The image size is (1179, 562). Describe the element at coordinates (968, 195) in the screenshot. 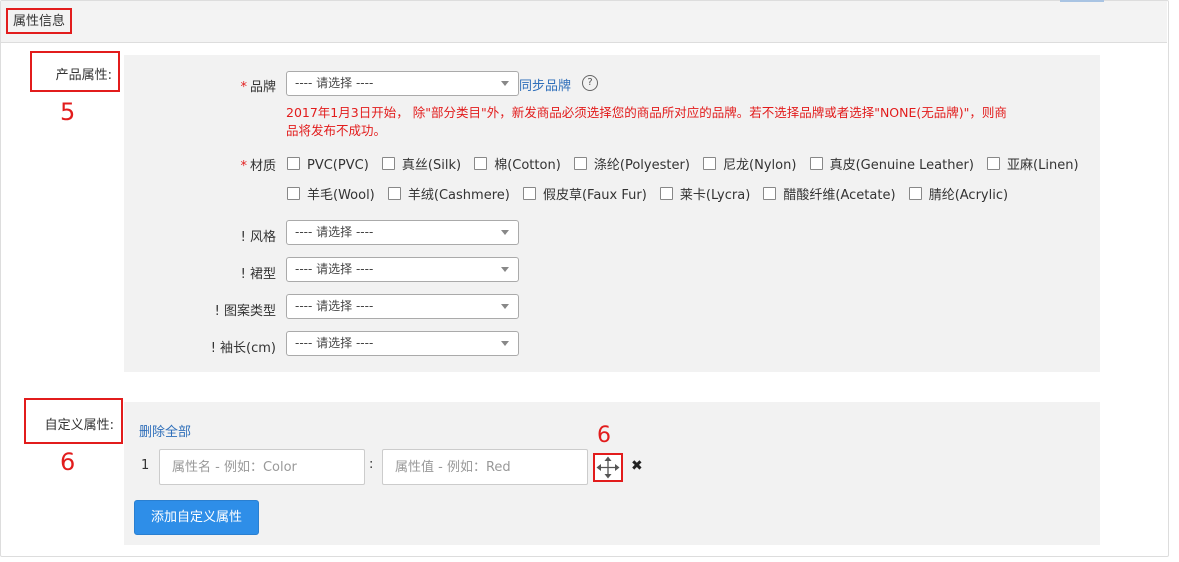

I see `material-option-label: 腈纶(Acrylic)` at that location.